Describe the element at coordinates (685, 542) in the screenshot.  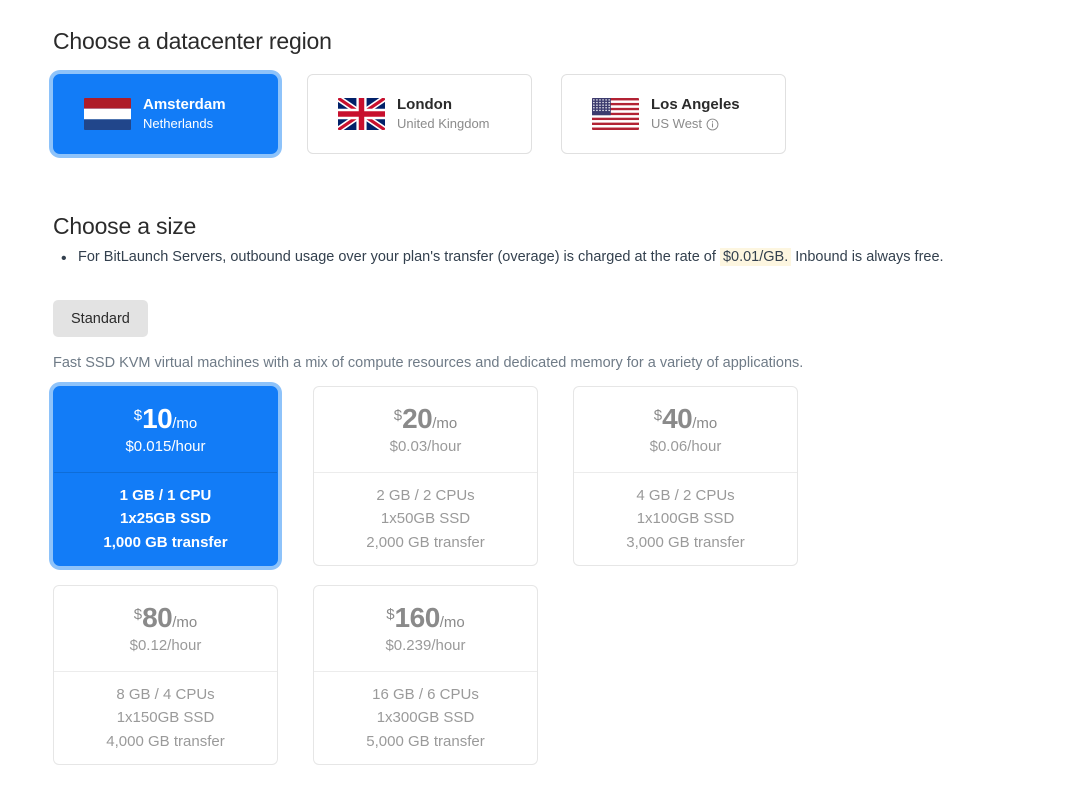
I see `plan-spec: 3,000 GB transfer` at that location.